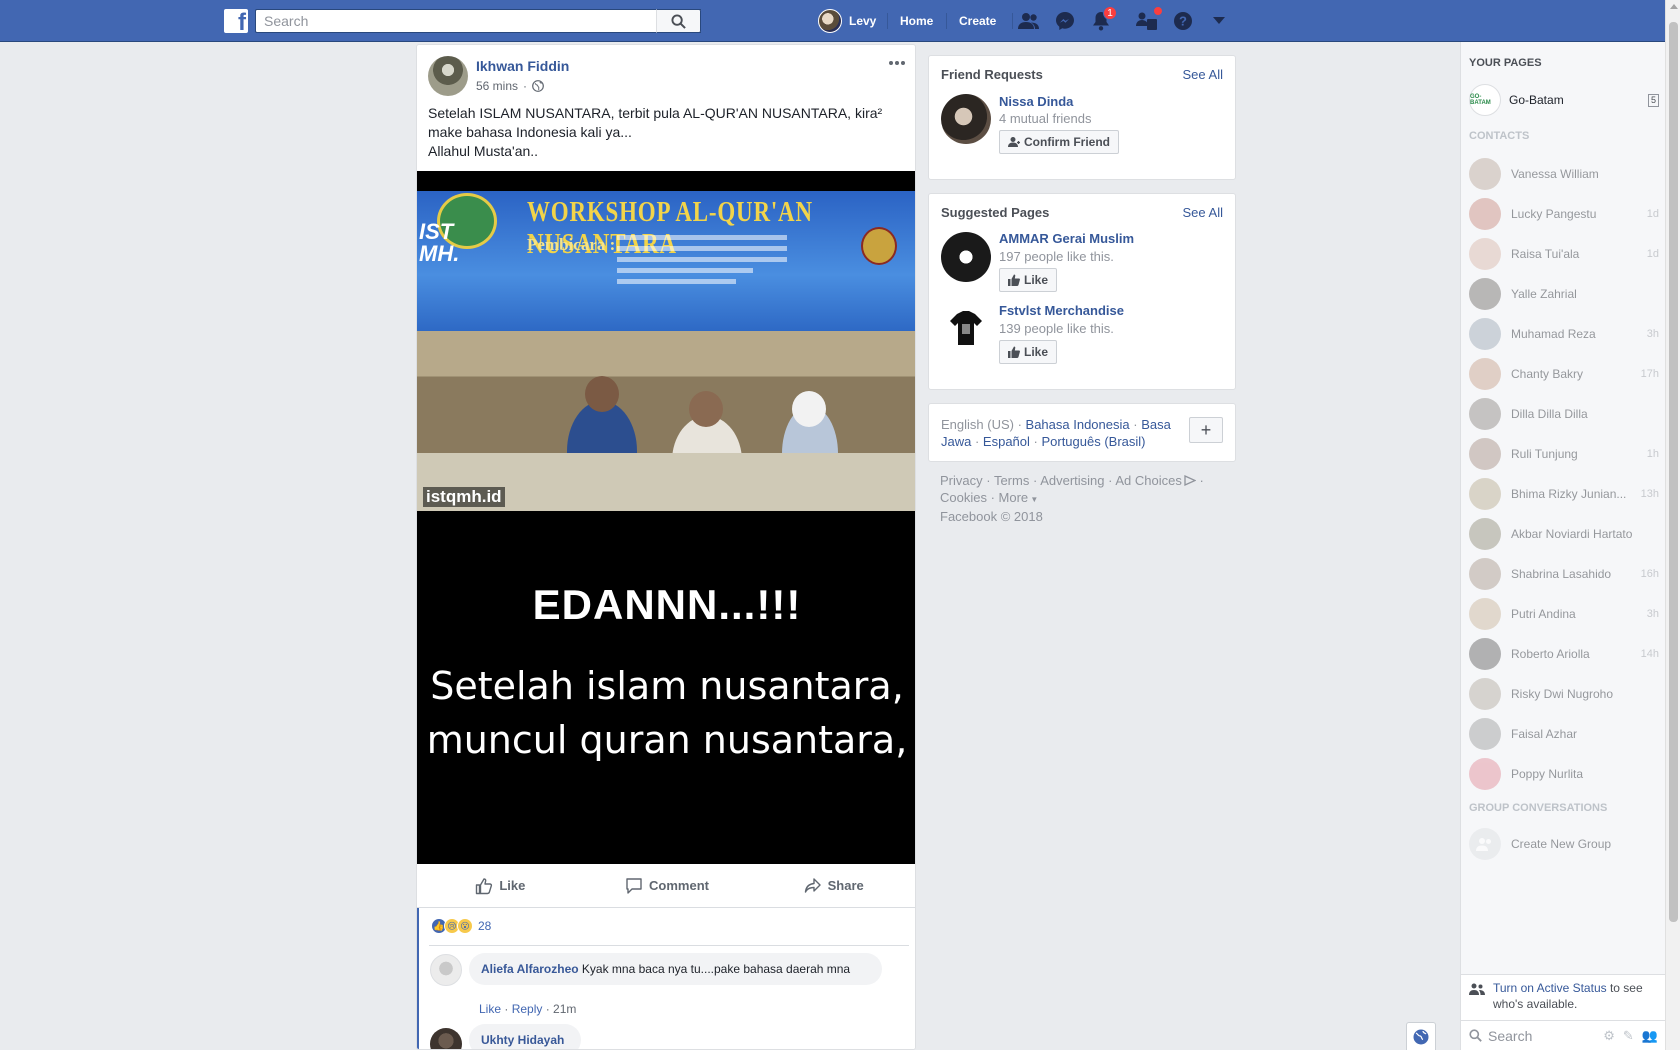 The image size is (1680, 1050). Describe the element at coordinates (1183, 21) in the screenshot. I see `help-button: ?` at that location.